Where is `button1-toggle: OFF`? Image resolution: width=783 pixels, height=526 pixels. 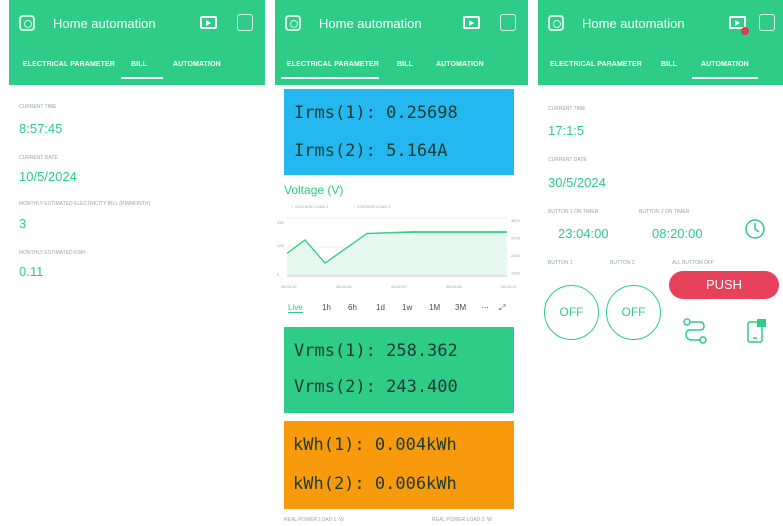
button1-toggle: OFF is located at coordinates (571, 312).